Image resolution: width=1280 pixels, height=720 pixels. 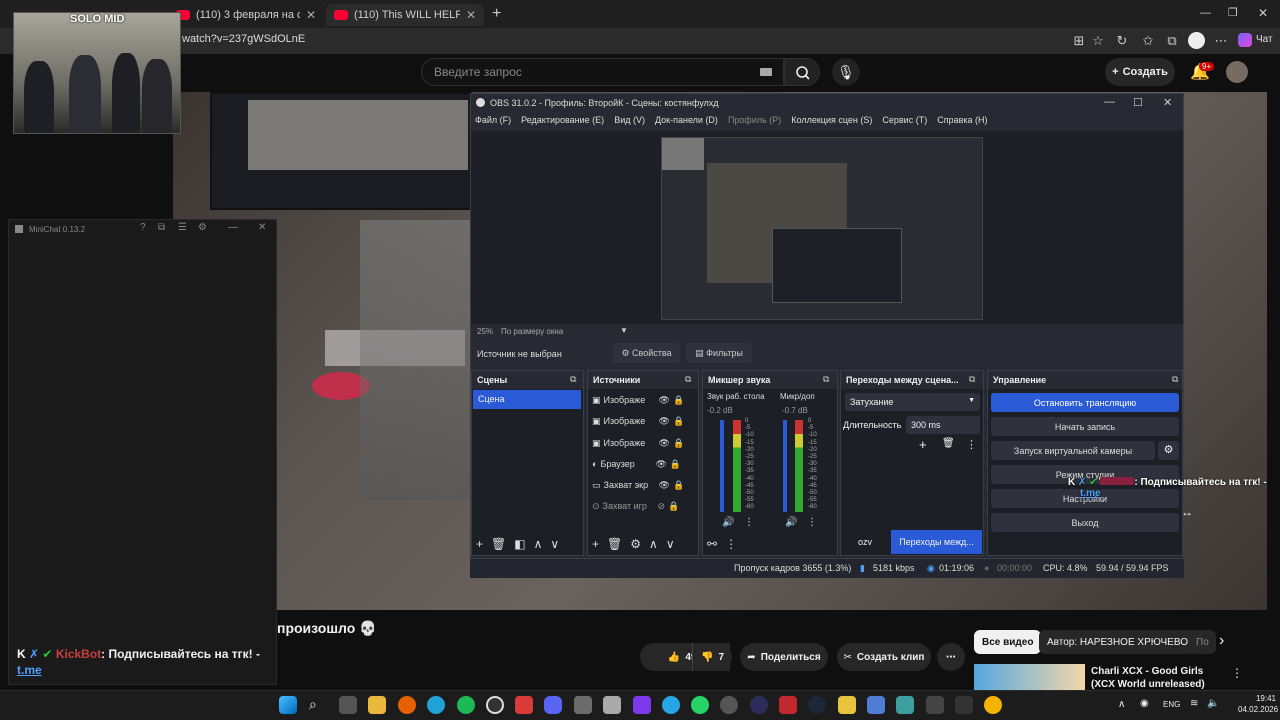 I want to click on source-item: ⊙ Захват игр ⊘ 🔒, so click(x=641, y=506).